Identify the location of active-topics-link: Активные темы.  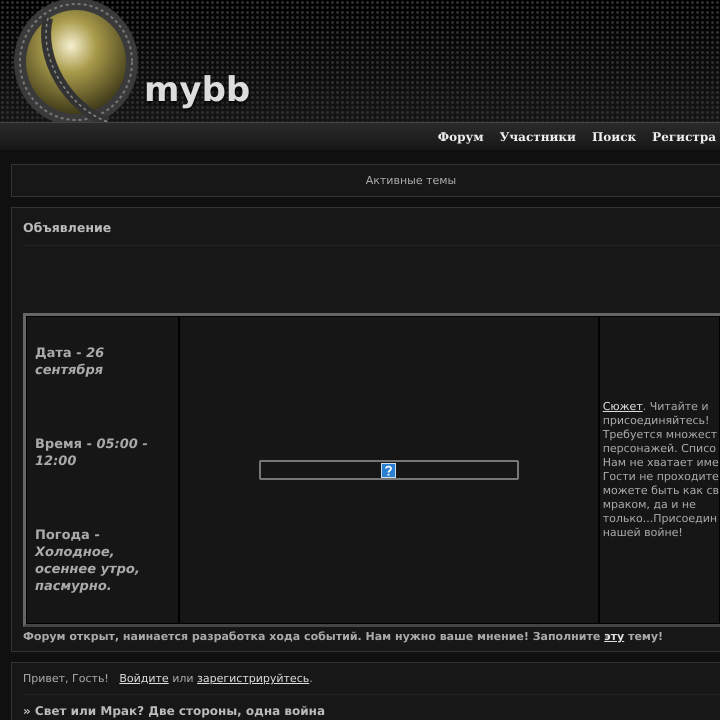
(411, 180).